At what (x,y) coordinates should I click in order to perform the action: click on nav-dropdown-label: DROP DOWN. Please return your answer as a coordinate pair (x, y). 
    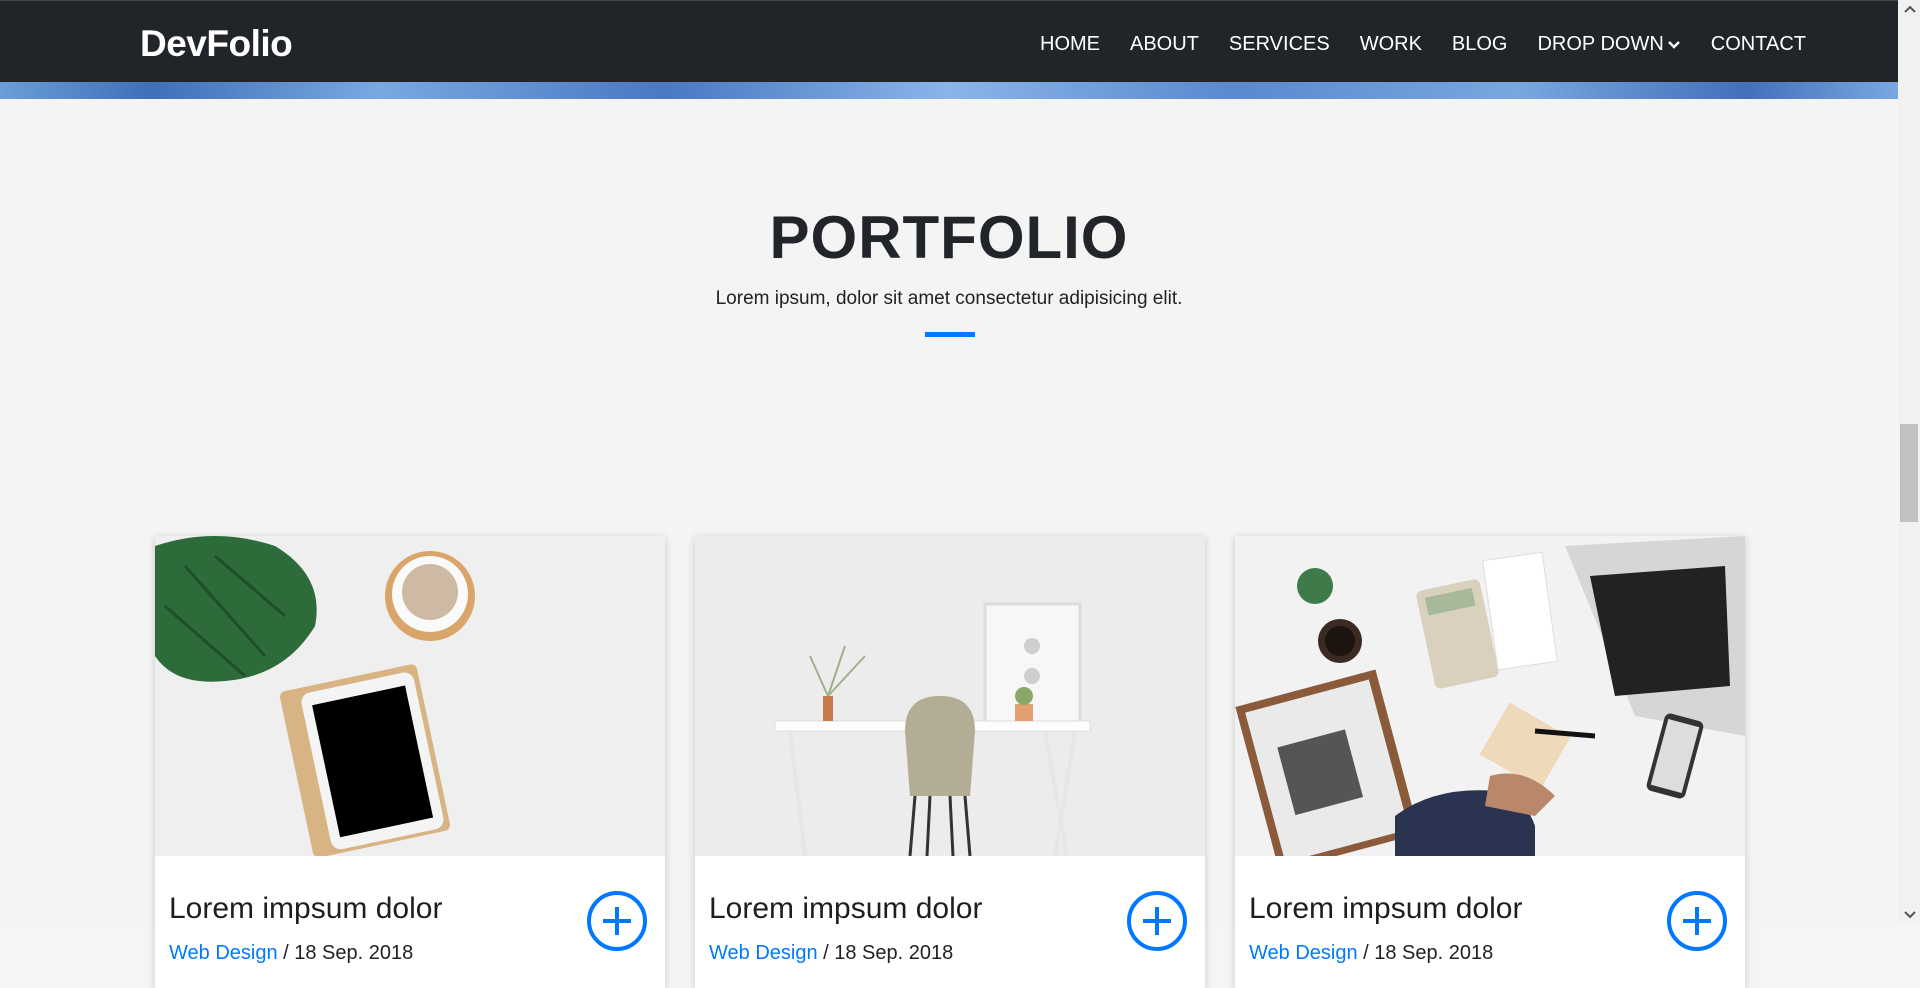
    Looking at the image, I should click on (1600, 44).